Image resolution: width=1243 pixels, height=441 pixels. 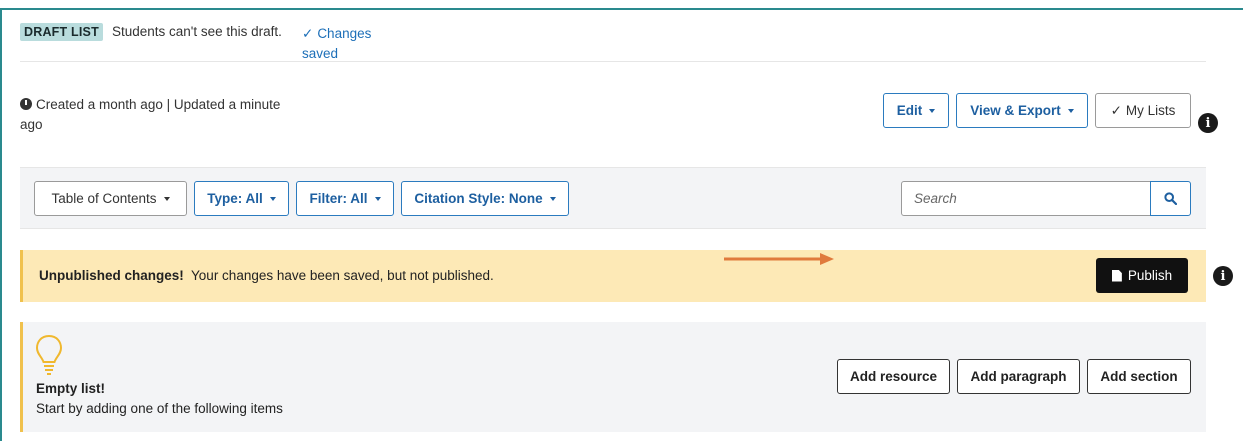 What do you see at coordinates (1150, 275) in the screenshot?
I see `publish-label: Publish` at bounding box center [1150, 275].